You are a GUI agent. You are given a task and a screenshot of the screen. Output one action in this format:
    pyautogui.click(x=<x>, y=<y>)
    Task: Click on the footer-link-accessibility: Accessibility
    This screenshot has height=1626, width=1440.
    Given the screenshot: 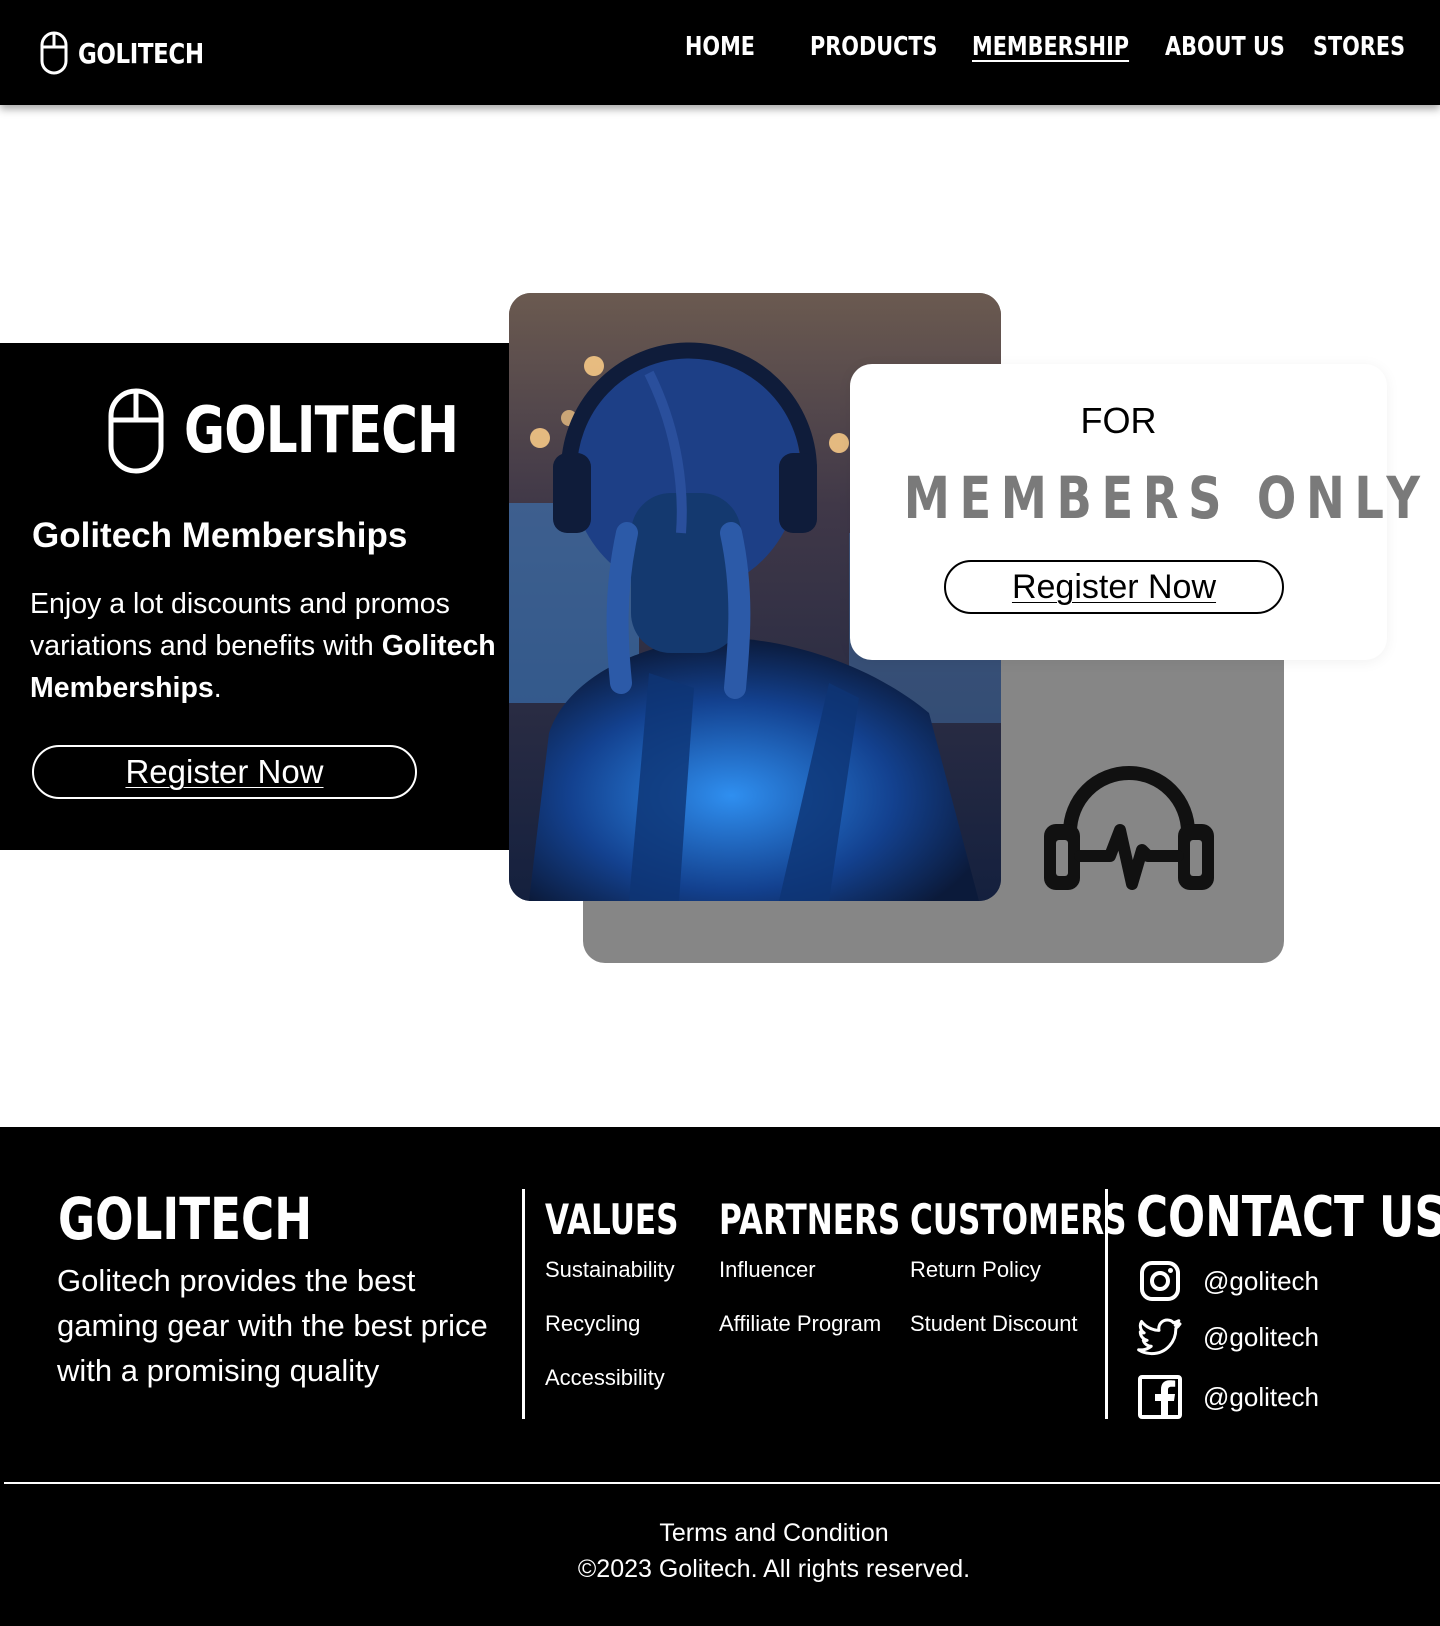 What is the action you would take?
    pyautogui.click(x=605, y=1378)
    